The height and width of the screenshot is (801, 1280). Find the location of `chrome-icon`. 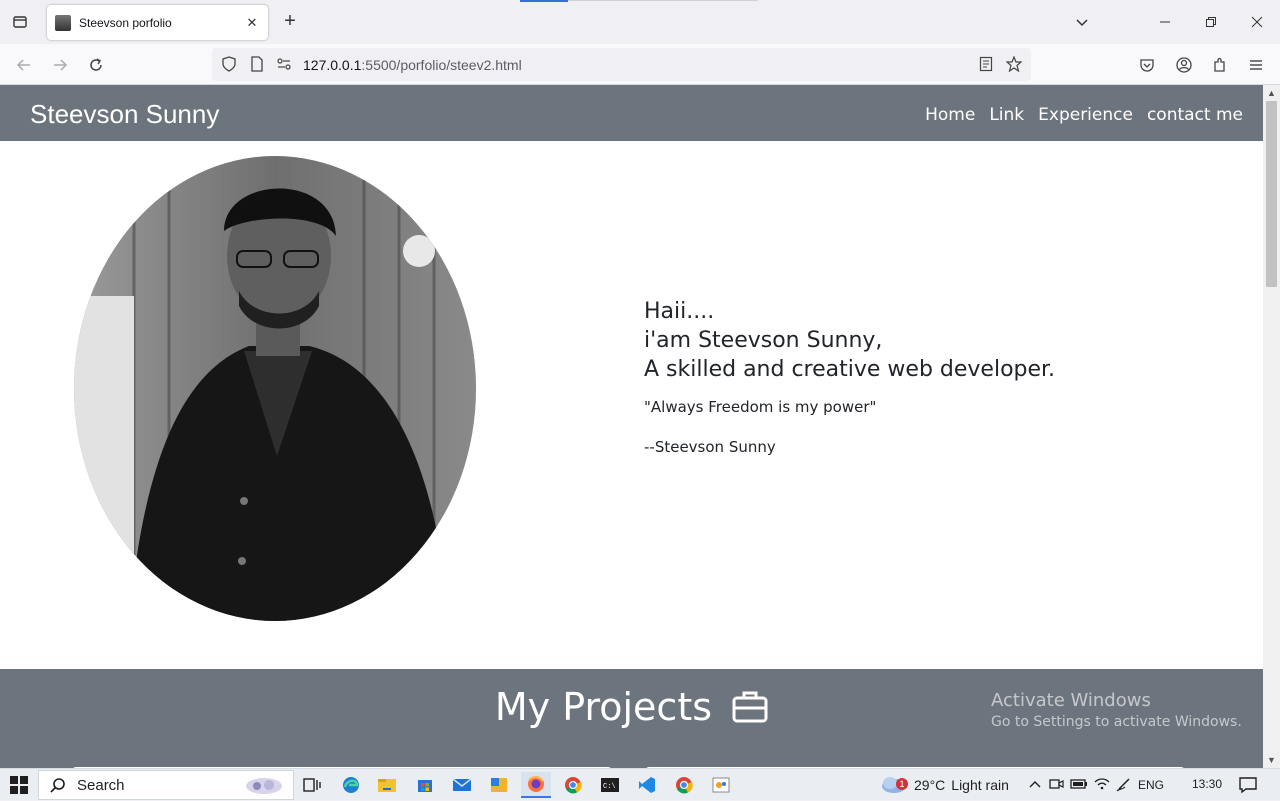

chrome-icon is located at coordinates (573, 785).